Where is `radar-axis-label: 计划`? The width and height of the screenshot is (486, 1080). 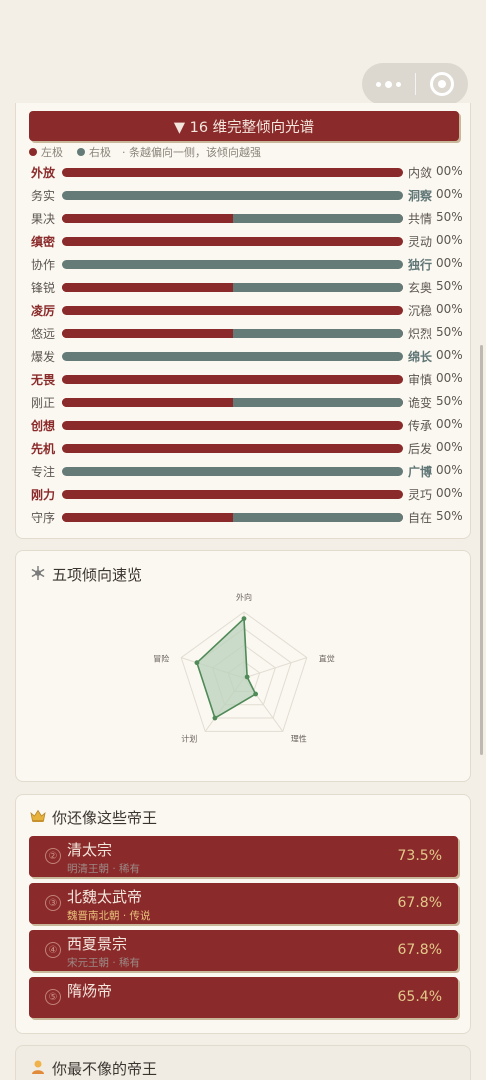 radar-axis-label: 计划 is located at coordinates (189, 738).